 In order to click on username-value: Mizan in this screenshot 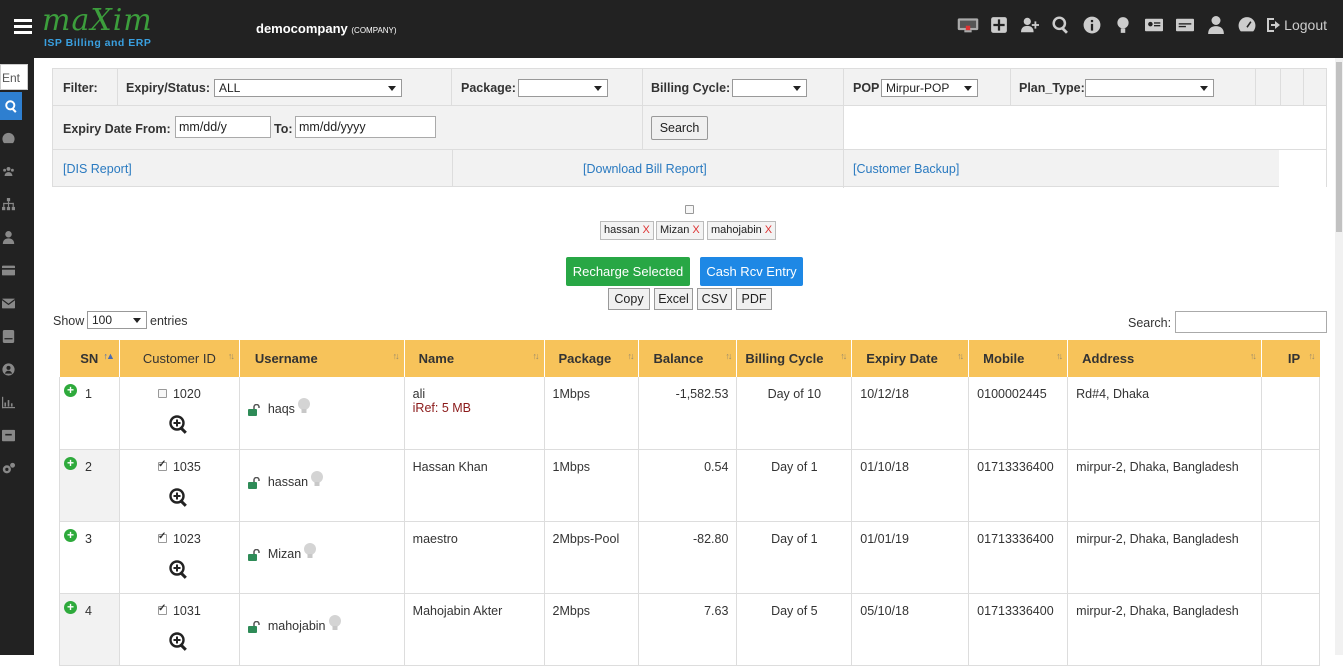, I will do `click(284, 554)`.